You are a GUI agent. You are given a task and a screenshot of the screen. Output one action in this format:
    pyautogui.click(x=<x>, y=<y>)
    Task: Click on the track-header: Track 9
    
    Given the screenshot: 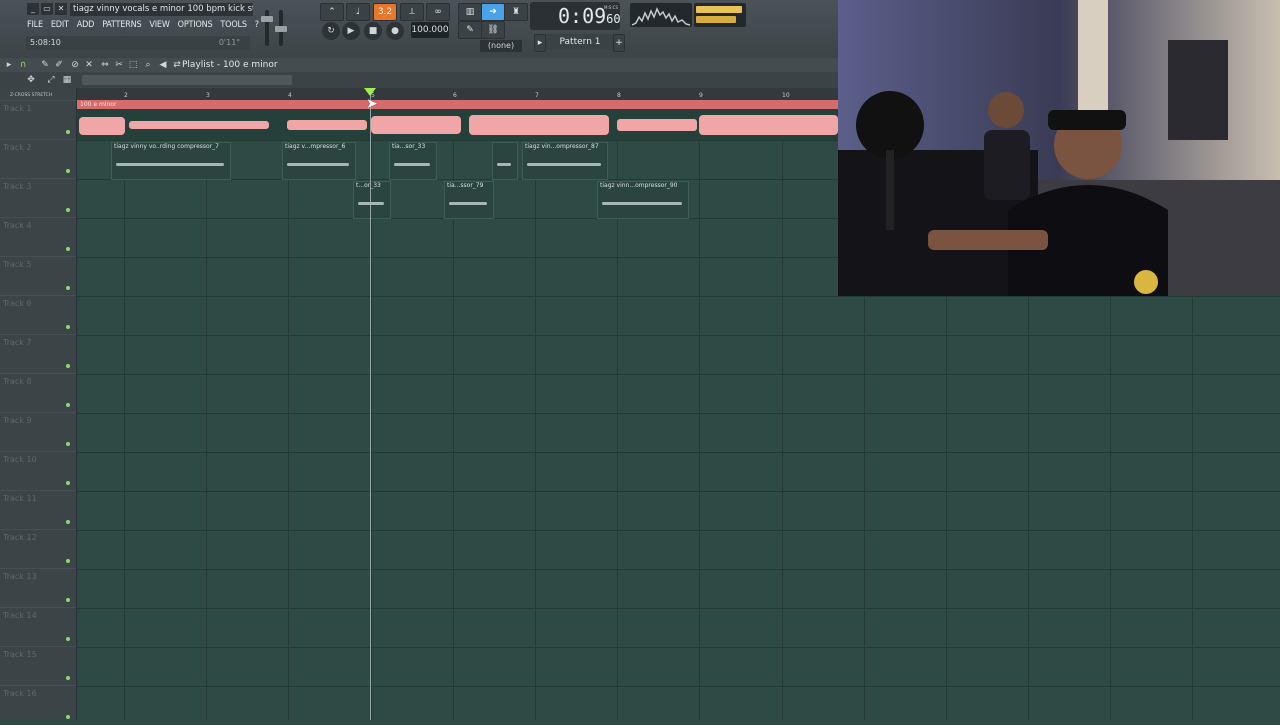 What is the action you would take?
    pyautogui.click(x=38, y=432)
    